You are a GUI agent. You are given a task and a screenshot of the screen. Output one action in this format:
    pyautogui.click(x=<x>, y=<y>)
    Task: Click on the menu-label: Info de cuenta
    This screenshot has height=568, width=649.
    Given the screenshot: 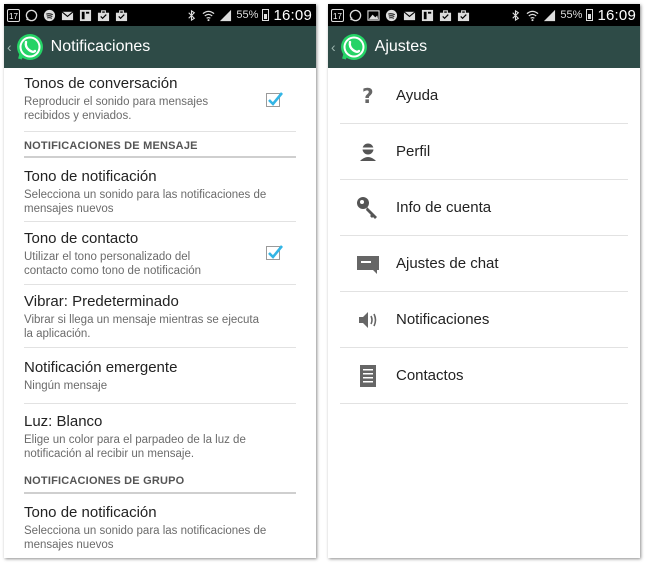 What is the action you would take?
    pyautogui.click(x=444, y=207)
    